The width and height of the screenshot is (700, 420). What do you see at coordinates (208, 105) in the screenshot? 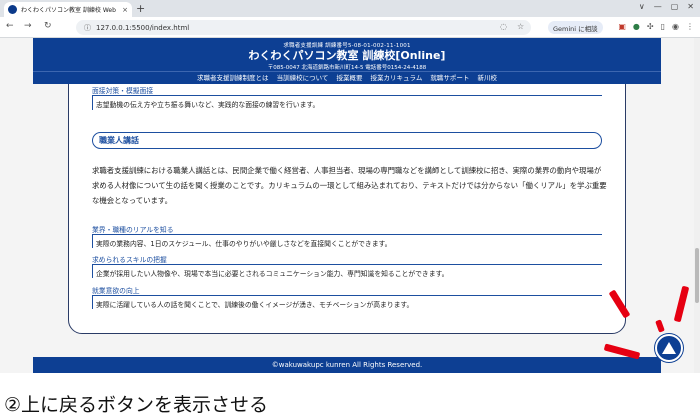
I see `interview-body: 志望動機の伝え方や立ち振る舞いなど、実践的な面接の練習を行います。` at bounding box center [208, 105].